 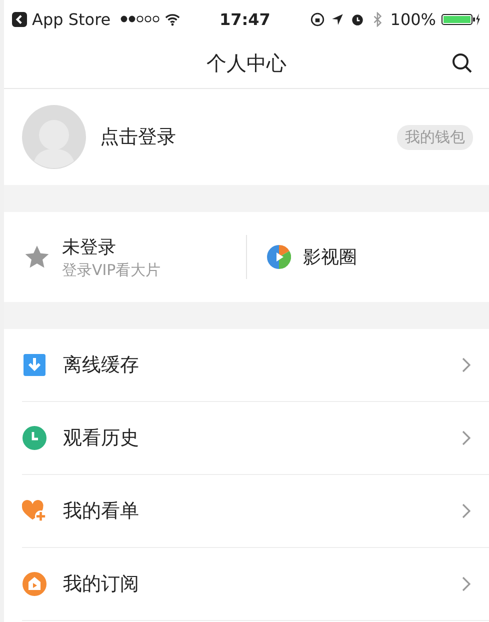 I want to click on back-icon, so click(x=19, y=19).